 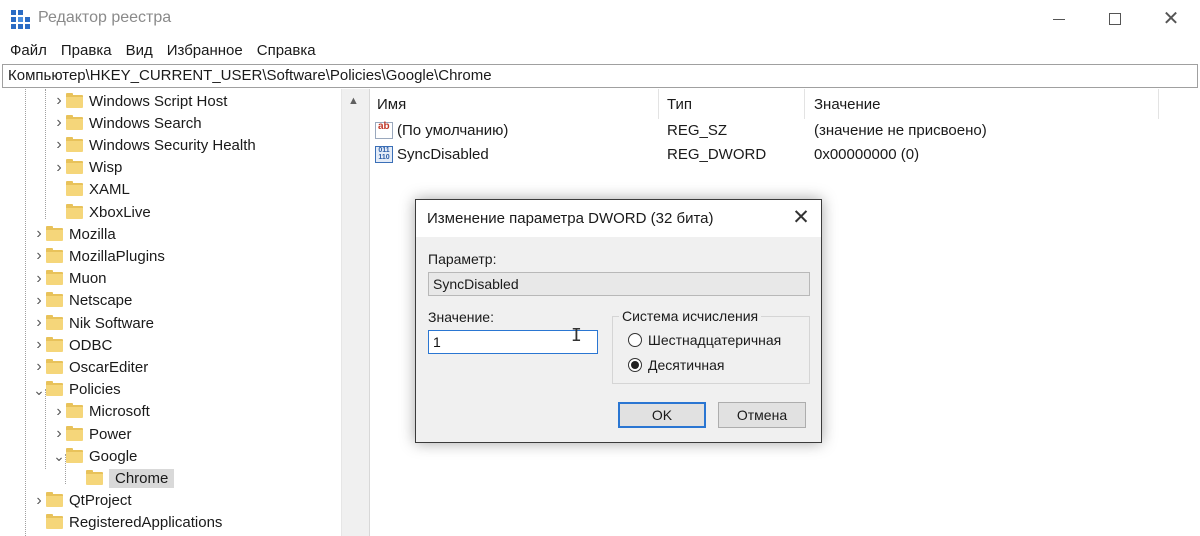 I want to click on tree-item-label: ODBC, so click(x=91, y=345).